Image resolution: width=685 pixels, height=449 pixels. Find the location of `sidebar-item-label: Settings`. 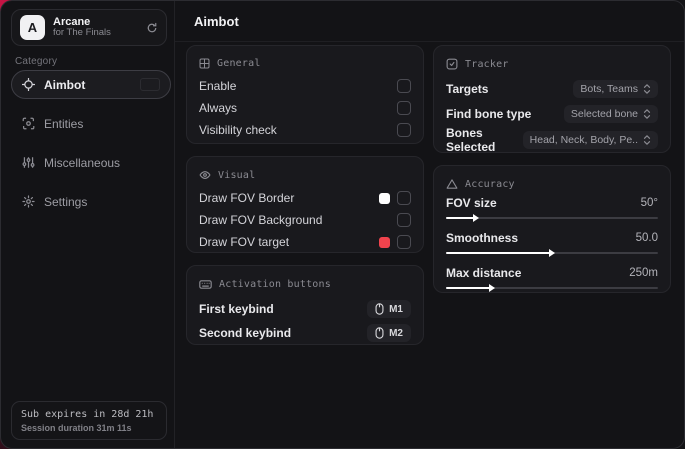

sidebar-item-label: Settings is located at coordinates (66, 201).